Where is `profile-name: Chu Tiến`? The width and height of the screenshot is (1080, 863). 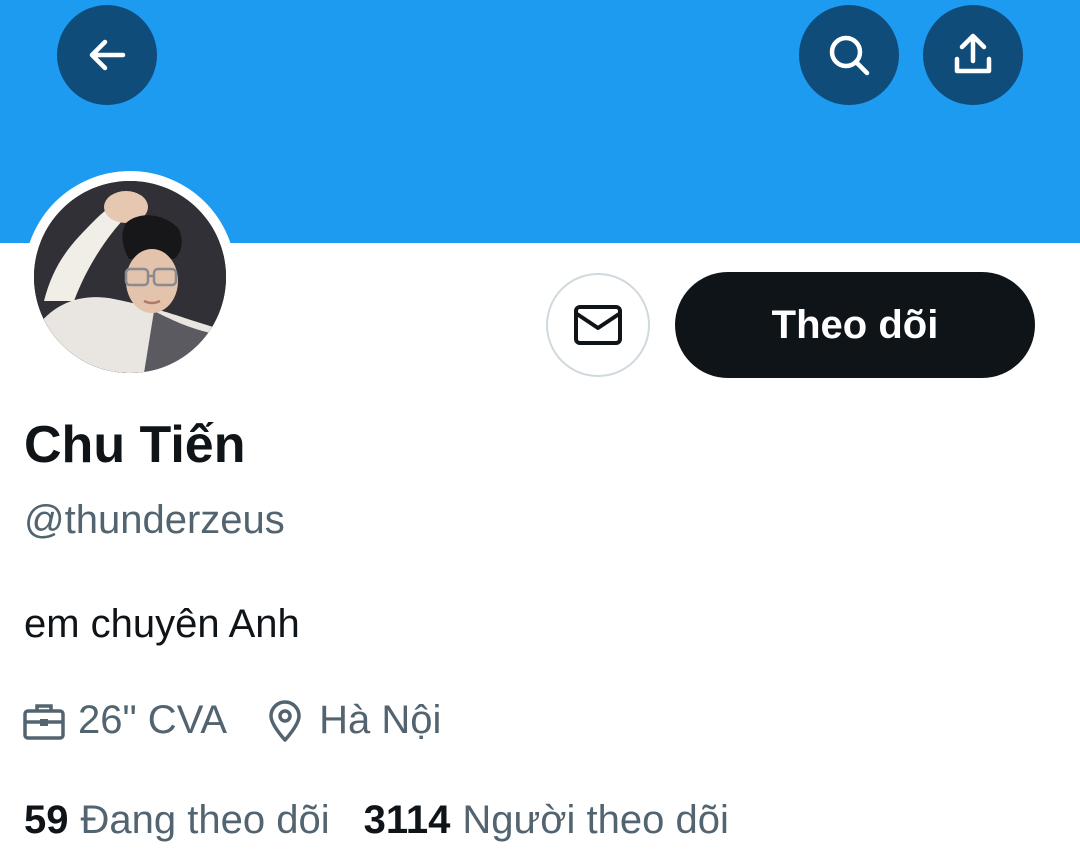 profile-name: Chu Tiến is located at coordinates (135, 445).